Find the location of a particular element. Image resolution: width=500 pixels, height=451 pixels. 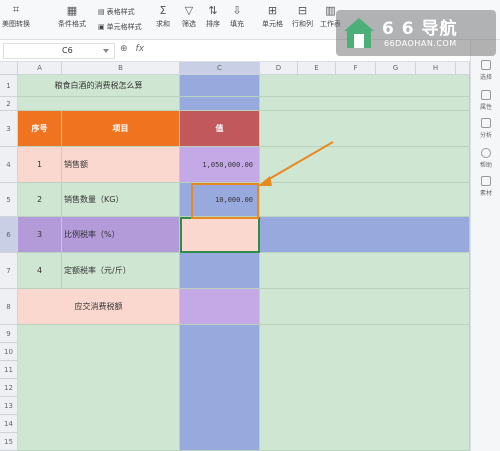

help-icon is located at coordinates (486, 153).